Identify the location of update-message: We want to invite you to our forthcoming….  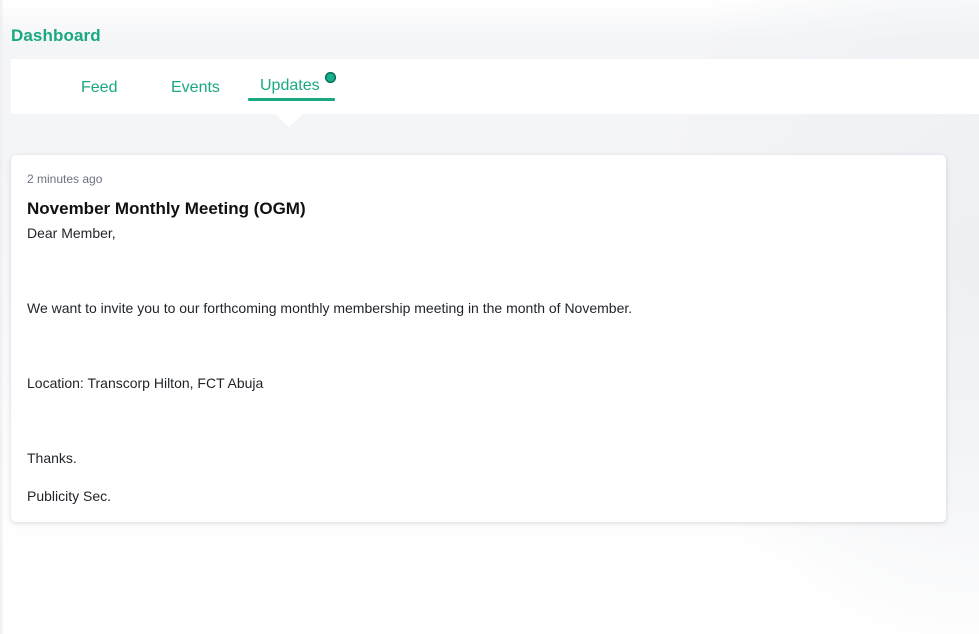
(330, 308).